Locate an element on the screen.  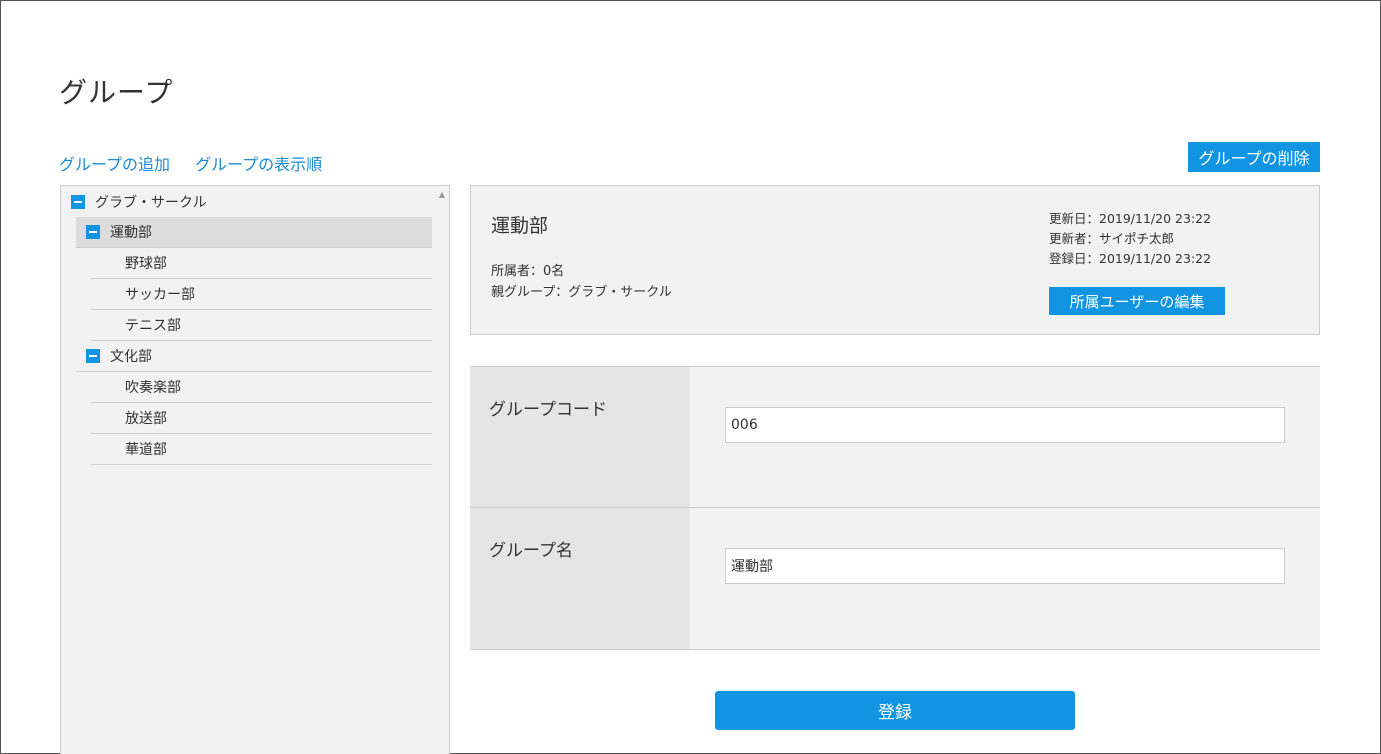
group-name-row: グループ名 is located at coordinates (895, 579).